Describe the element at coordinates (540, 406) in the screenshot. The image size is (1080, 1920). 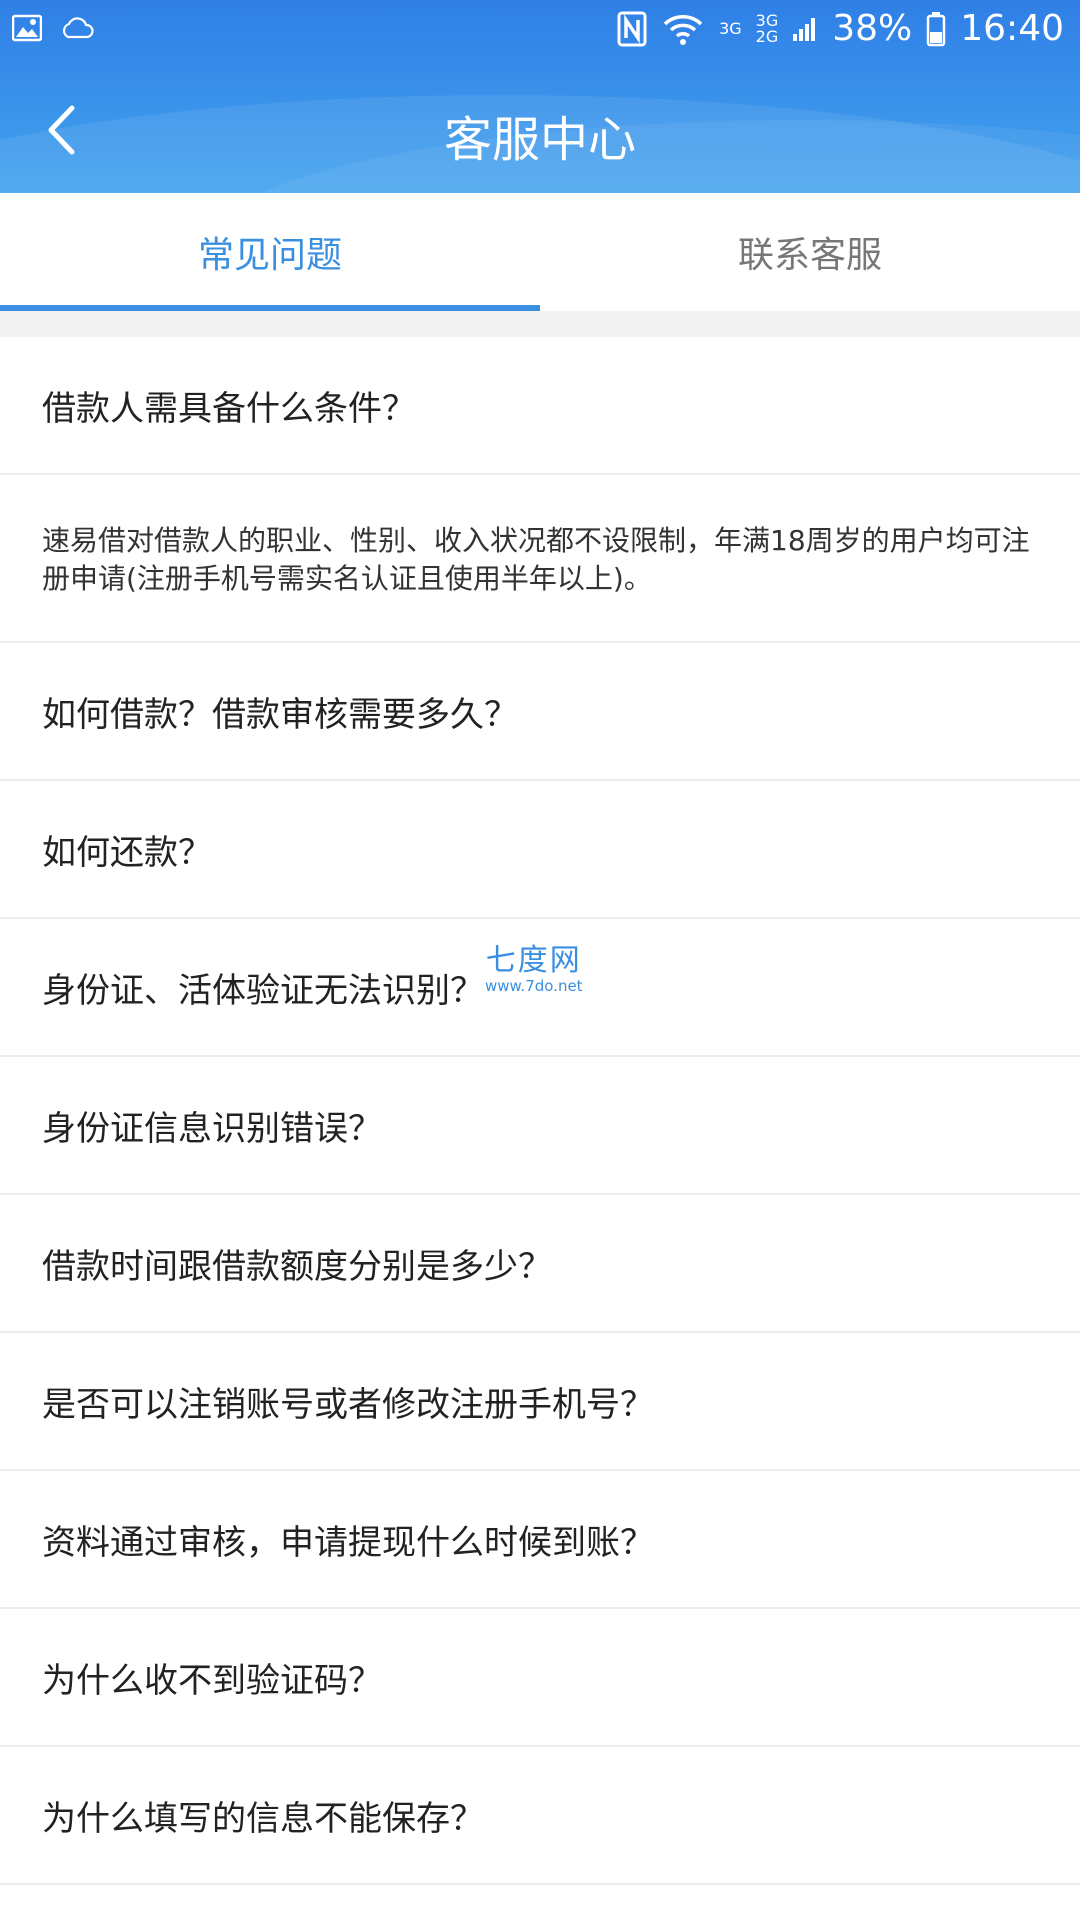
I see `faq-question: 借款人需具备什么条件？` at that location.